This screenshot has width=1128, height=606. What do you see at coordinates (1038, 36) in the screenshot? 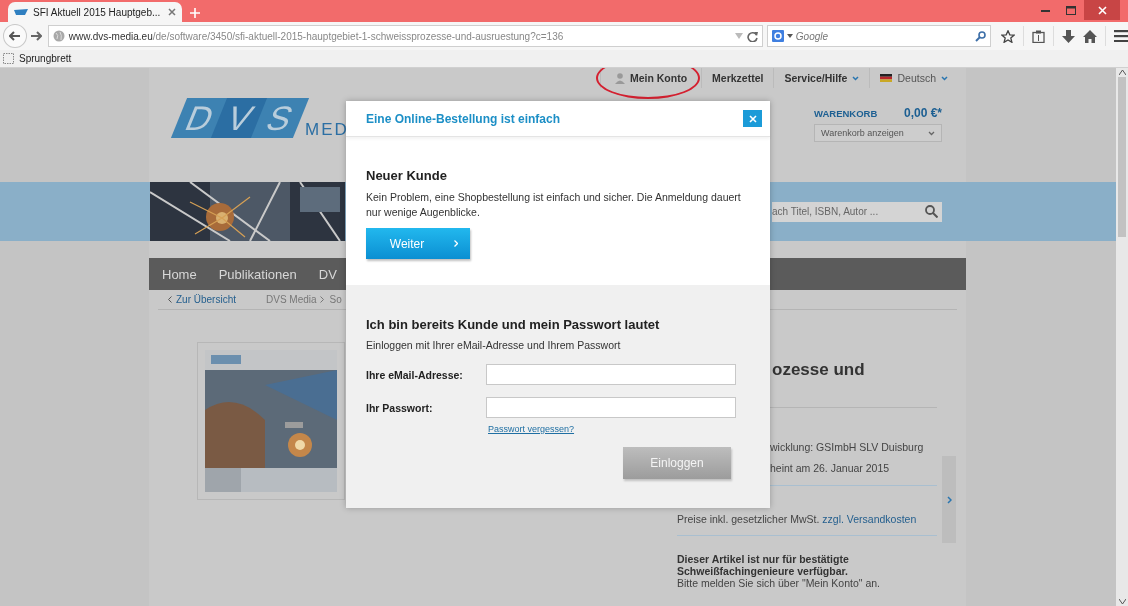
I see `clipboard-icon` at bounding box center [1038, 36].